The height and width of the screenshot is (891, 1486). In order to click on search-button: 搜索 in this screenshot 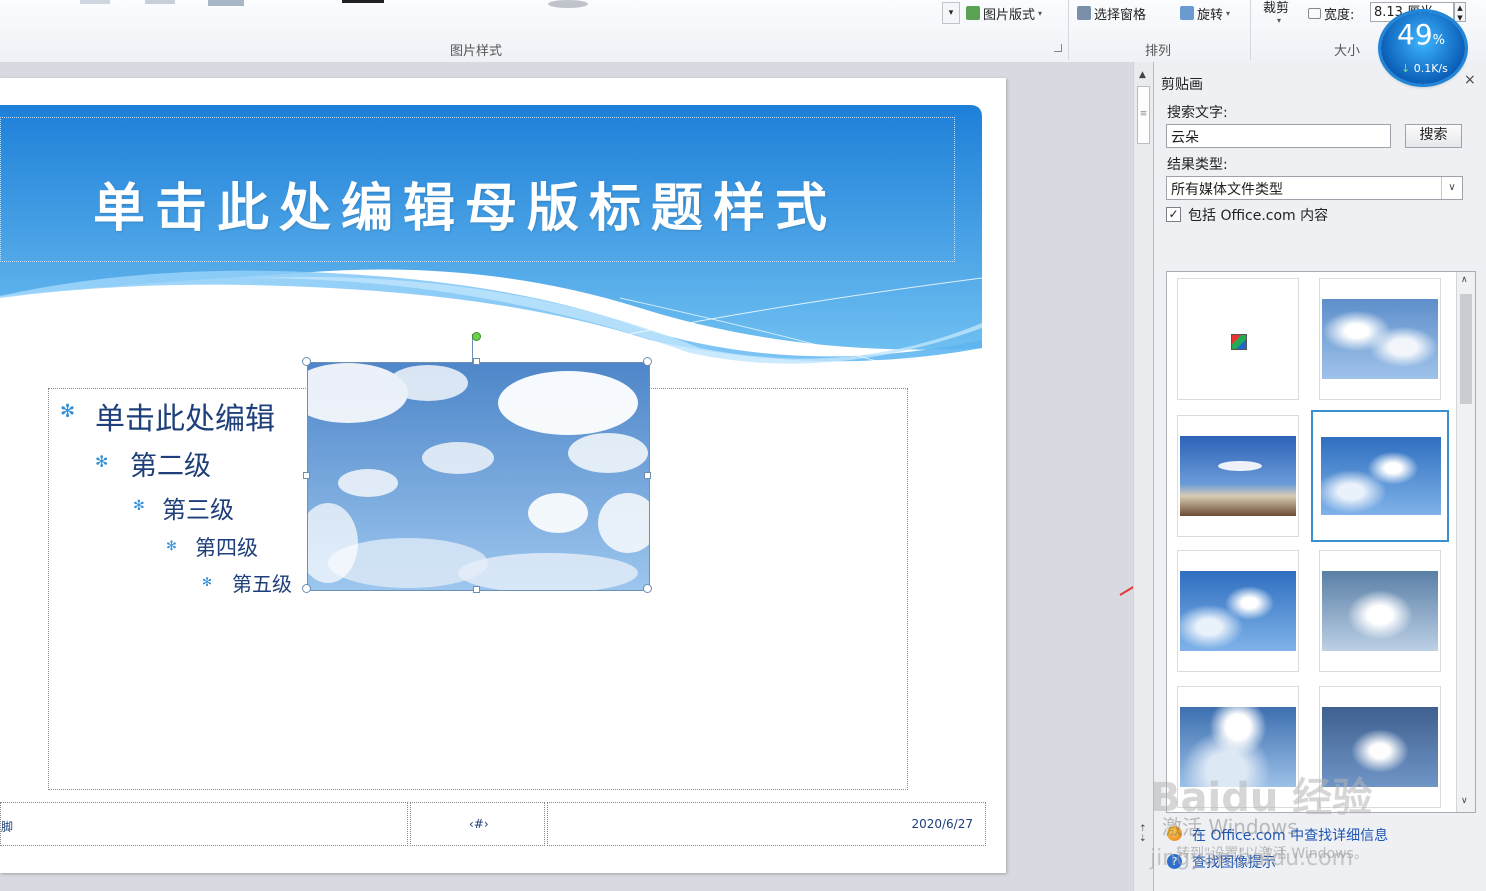, I will do `click(1433, 136)`.